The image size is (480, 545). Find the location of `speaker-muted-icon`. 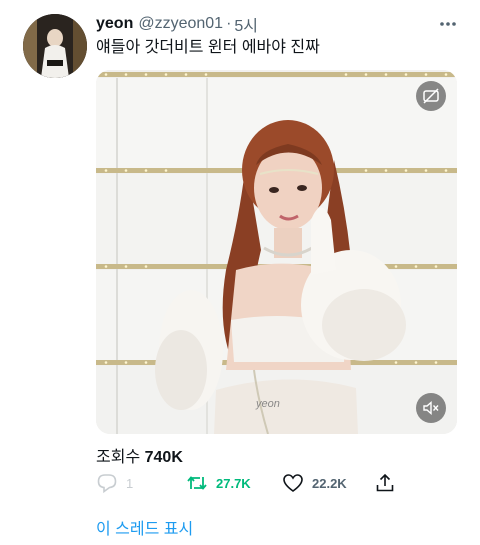

speaker-muted-icon is located at coordinates (431, 408).